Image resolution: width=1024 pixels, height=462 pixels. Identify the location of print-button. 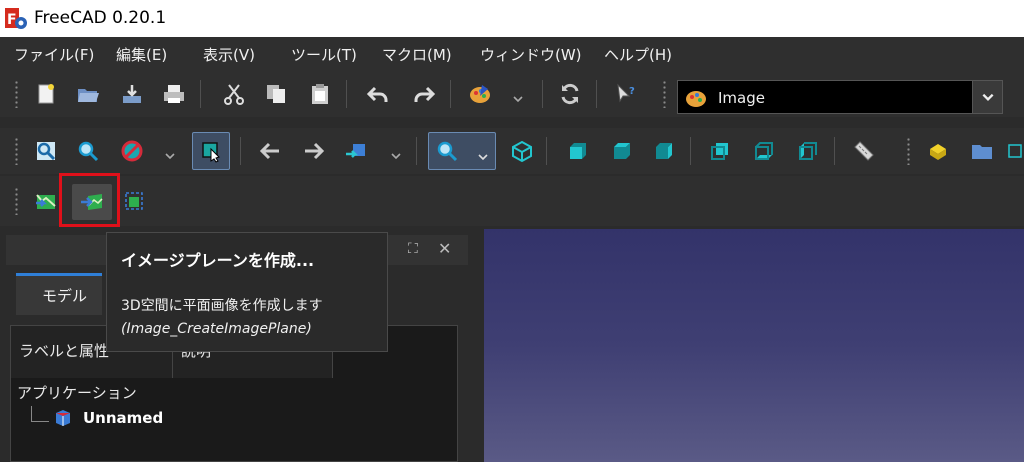
(174, 94).